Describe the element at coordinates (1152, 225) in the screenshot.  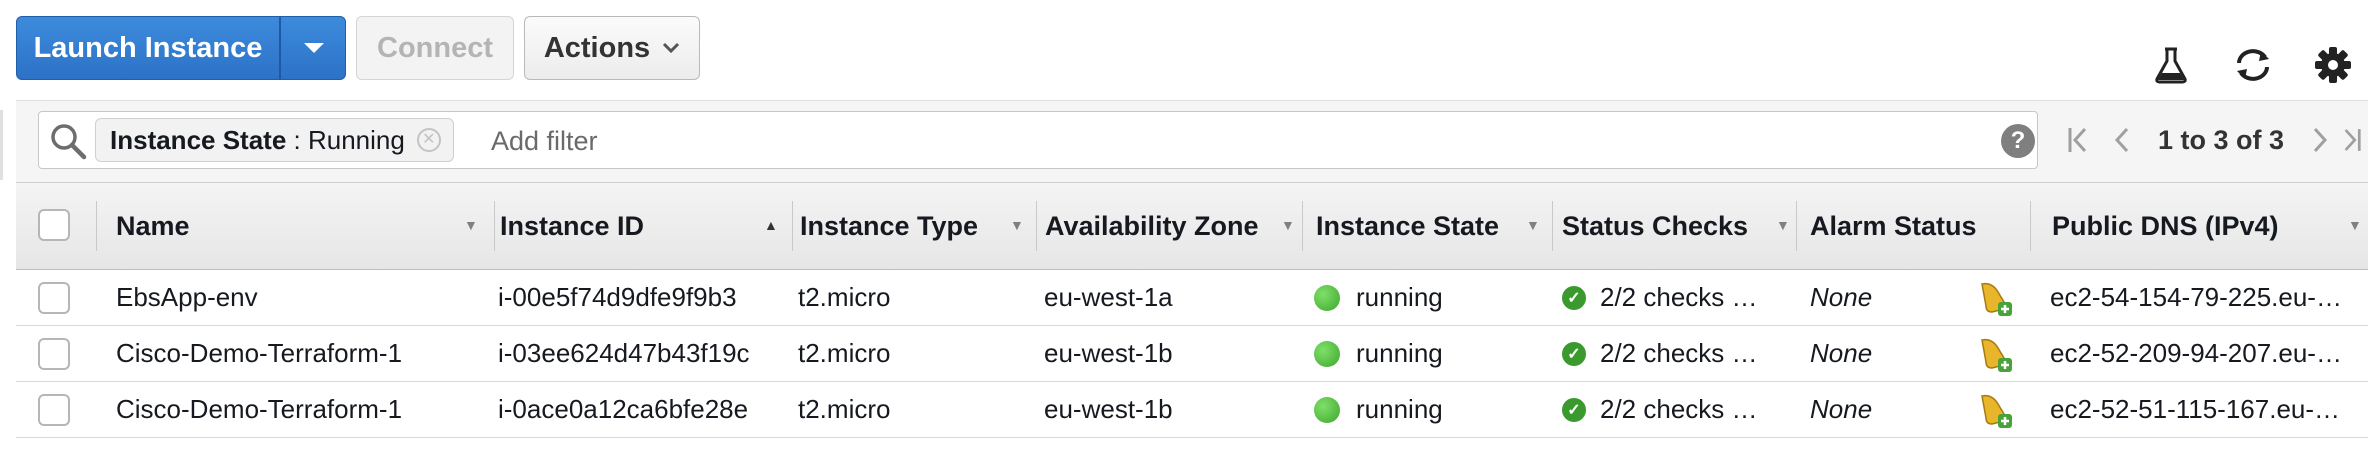
I see `column-label: Availability Zone` at that location.